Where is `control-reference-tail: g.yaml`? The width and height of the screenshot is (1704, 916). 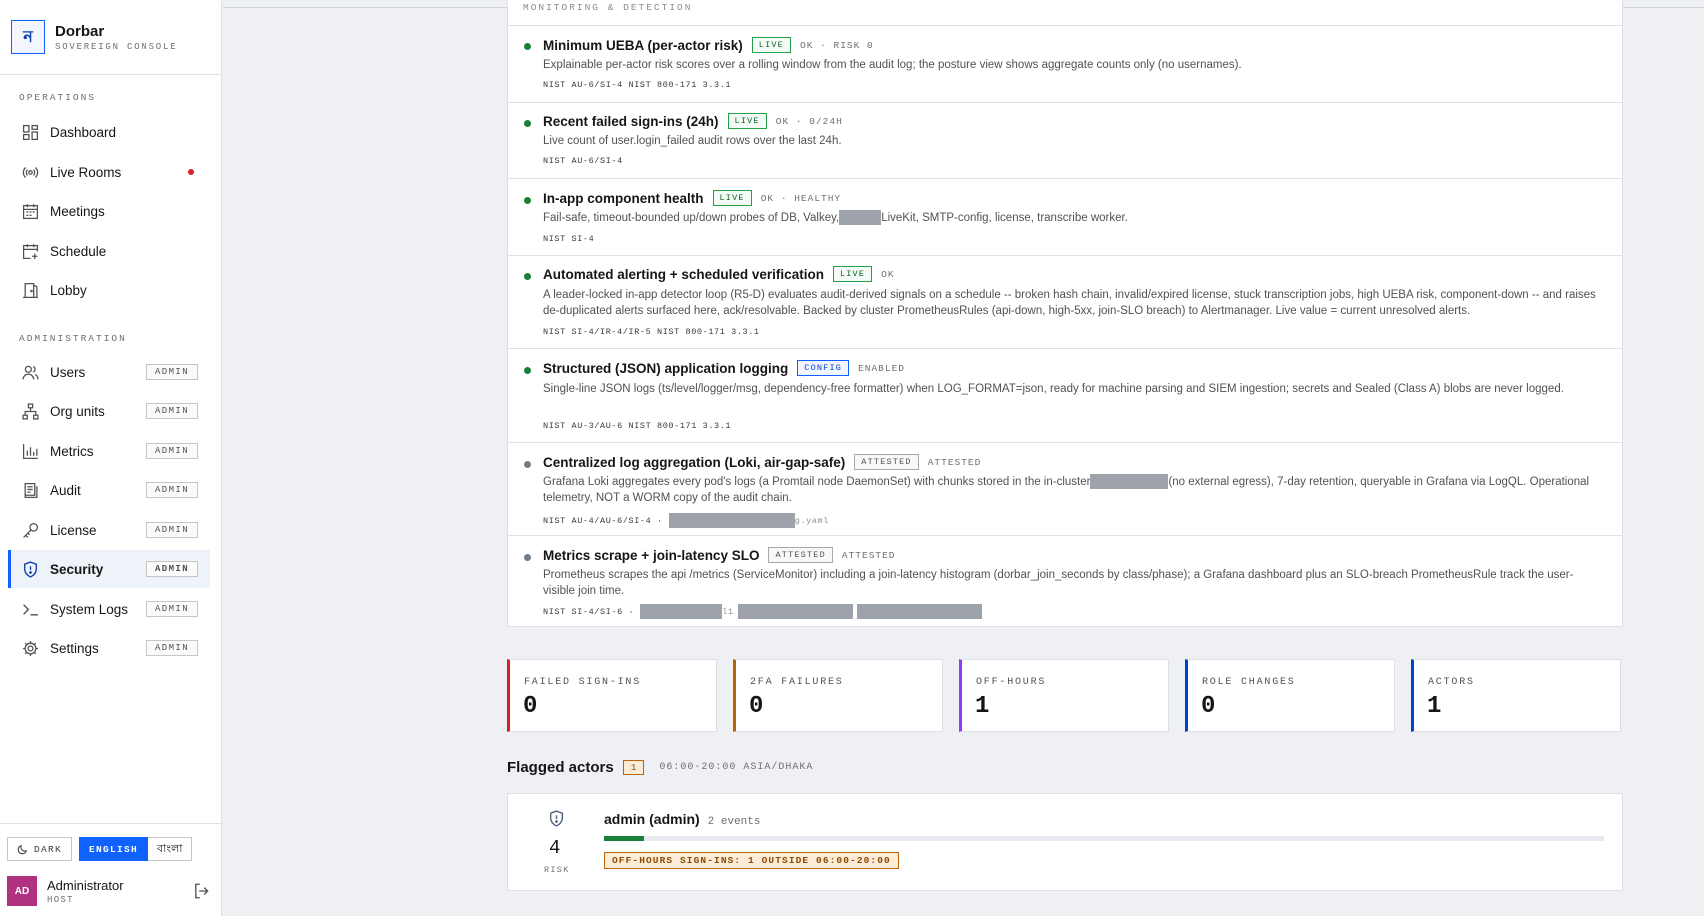
control-reference-tail: g.yaml is located at coordinates (811, 520).